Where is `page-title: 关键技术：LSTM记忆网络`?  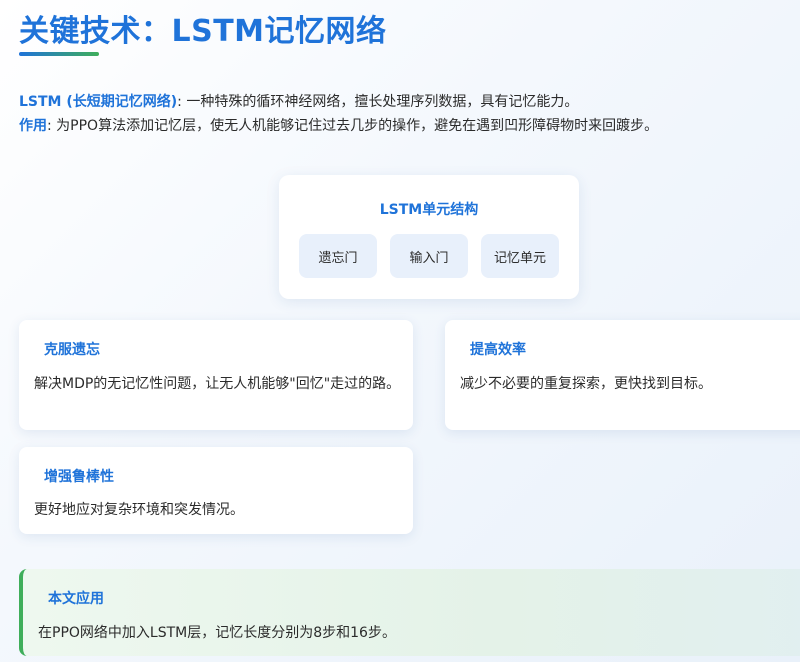 page-title: 关键技术：LSTM记忆网络 is located at coordinates (203, 31).